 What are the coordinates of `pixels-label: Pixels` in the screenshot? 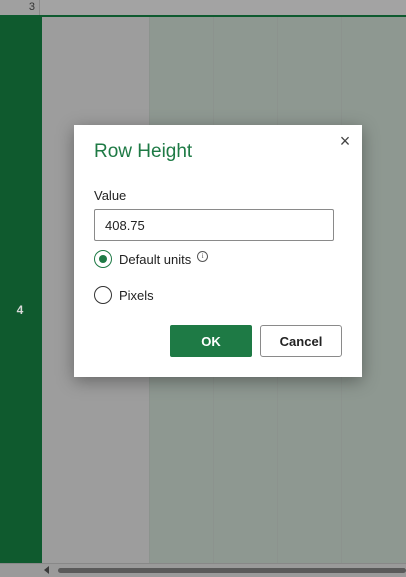 It's located at (136, 295).